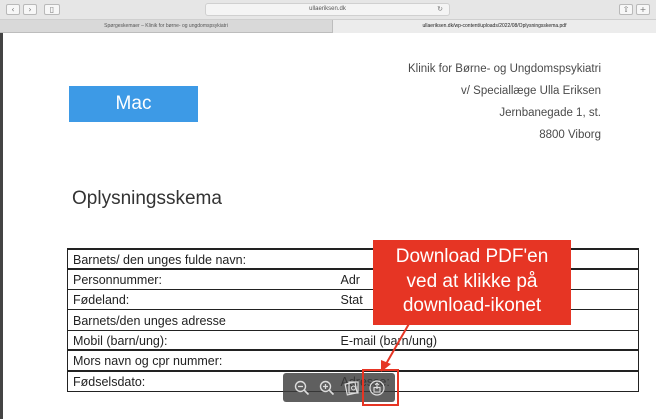  Describe the element at coordinates (380, 387) in the screenshot. I see `download-highlight` at that location.